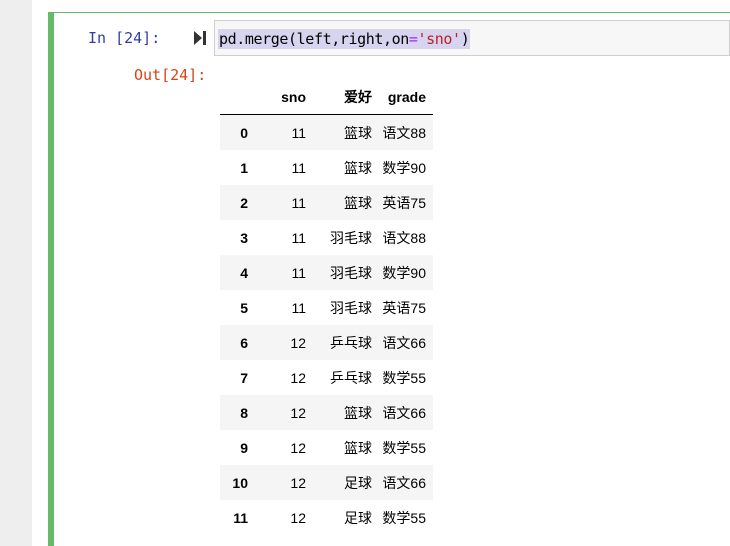  Describe the element at coordinates (326, 202) in the screenshot. I see `table-row: 2 11 篮球 英语75` at that location.